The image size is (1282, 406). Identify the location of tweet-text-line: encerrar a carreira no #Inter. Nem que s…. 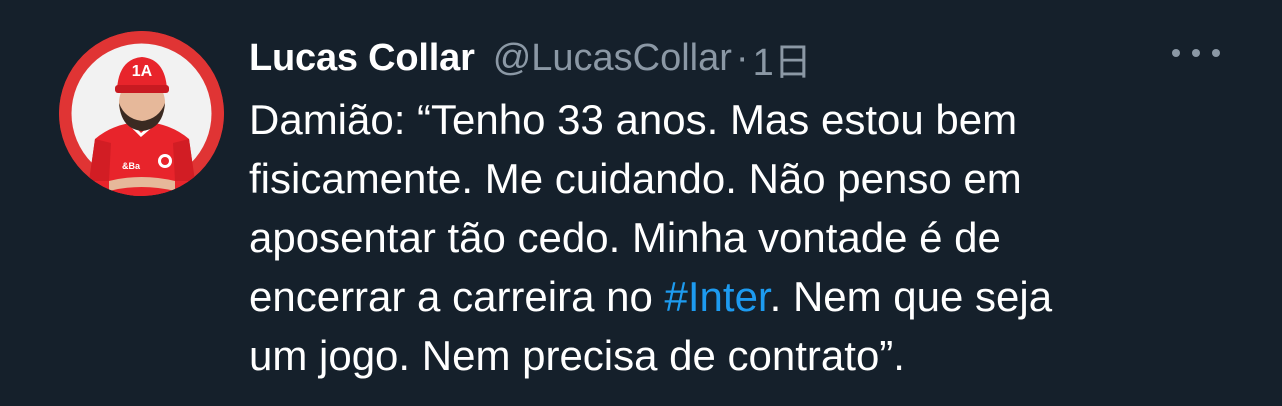
(754, 296).